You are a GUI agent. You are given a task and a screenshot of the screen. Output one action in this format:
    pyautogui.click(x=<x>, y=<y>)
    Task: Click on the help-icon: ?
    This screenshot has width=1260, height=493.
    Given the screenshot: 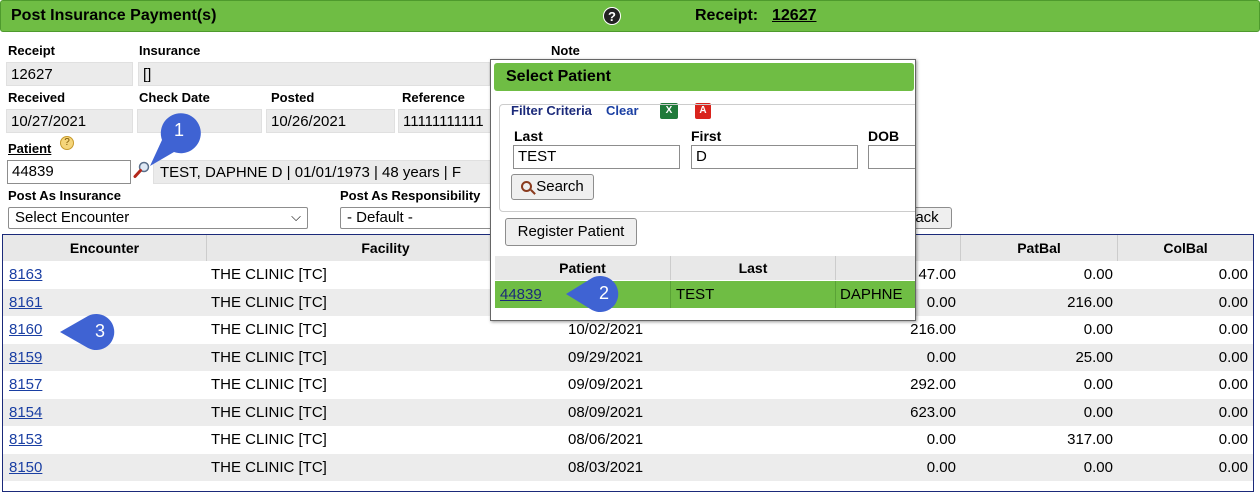 What is the action you would take?
    pyautogui.click(x=612, y=16)
    